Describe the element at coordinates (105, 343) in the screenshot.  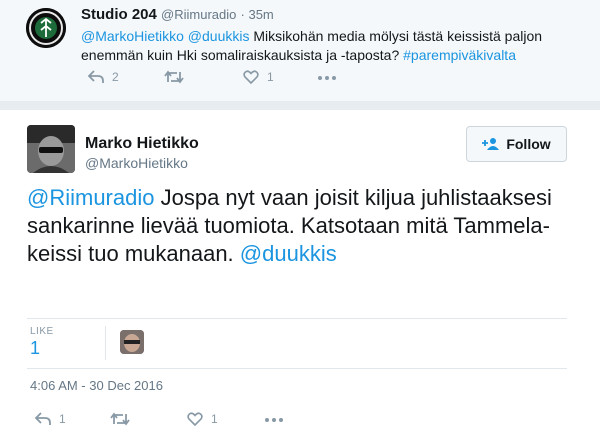
I see `stats-separator` at that location.